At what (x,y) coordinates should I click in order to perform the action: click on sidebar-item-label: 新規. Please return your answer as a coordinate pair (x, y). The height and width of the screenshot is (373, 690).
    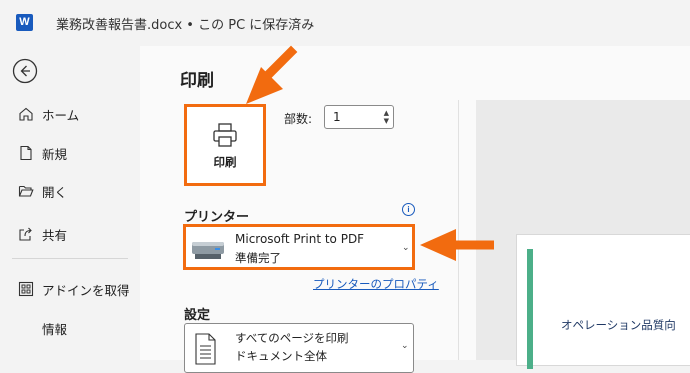
    Looking at the image, I should click on (55, 154).